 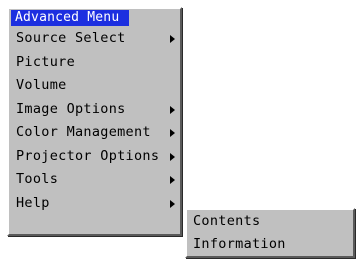 What do you see at coordinates (239, 244) in the screenshot?
I see `submenu-item-label: Information` at bounding box center [239, 244].